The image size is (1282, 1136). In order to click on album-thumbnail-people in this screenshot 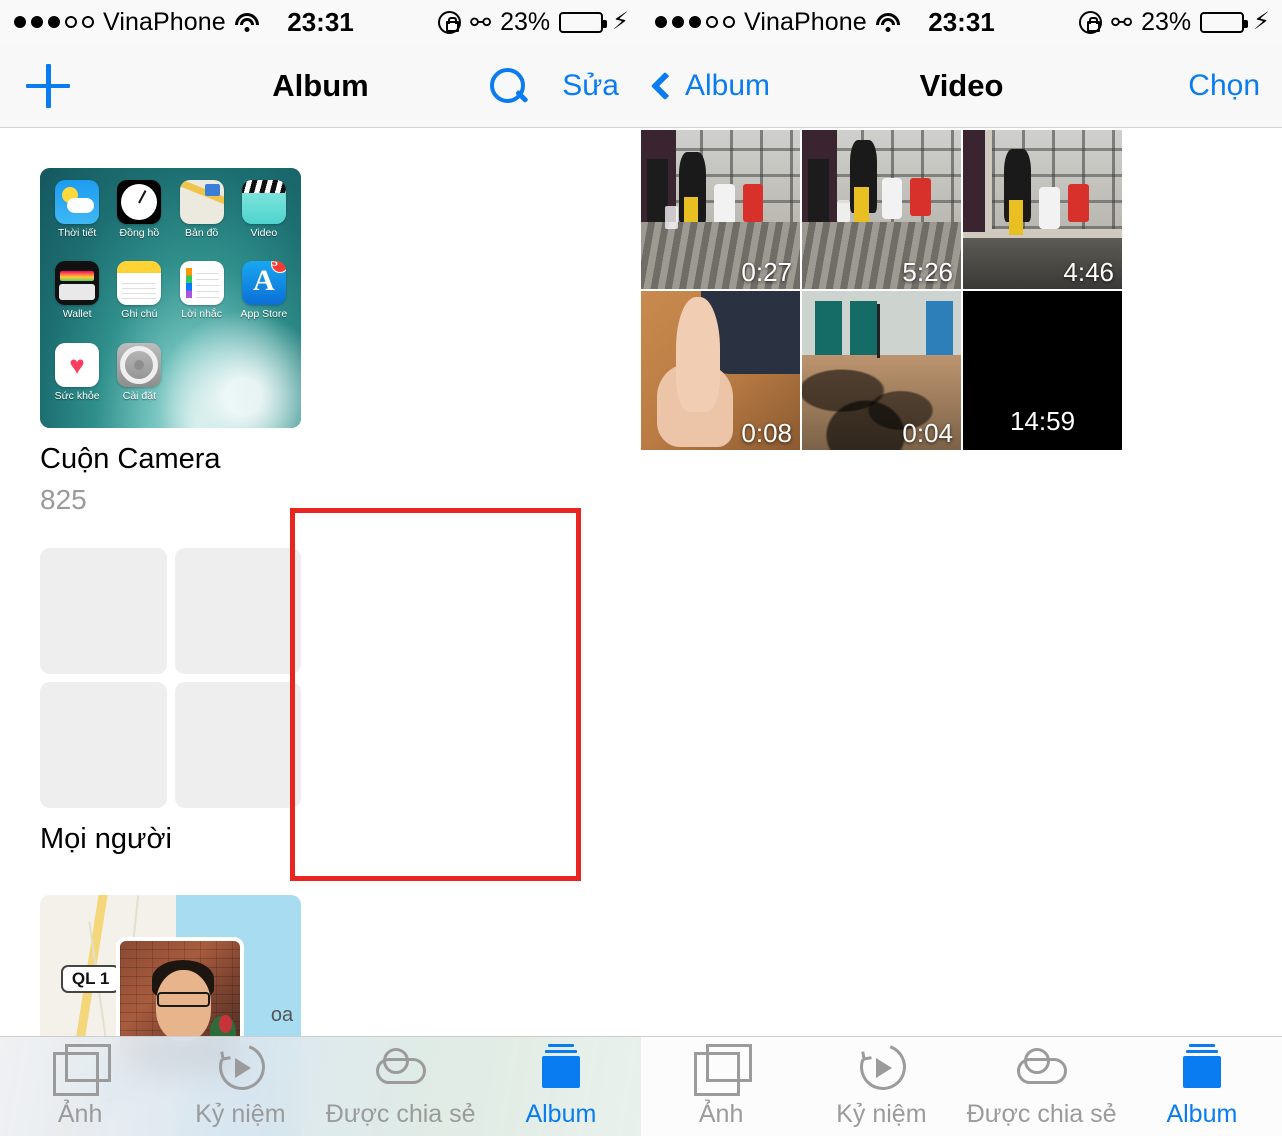, I will do `click(170, 678)`.